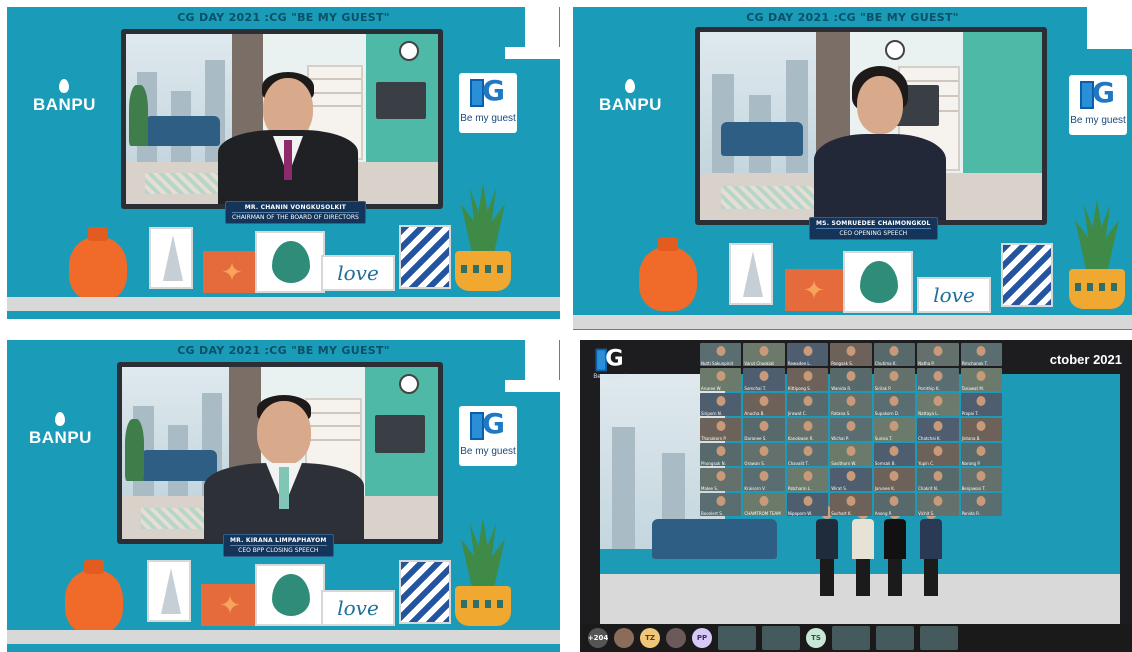 This screenshot has width=1132, height=652. I want to click on participant-tile: Kanokwan R., so click(807, 429).